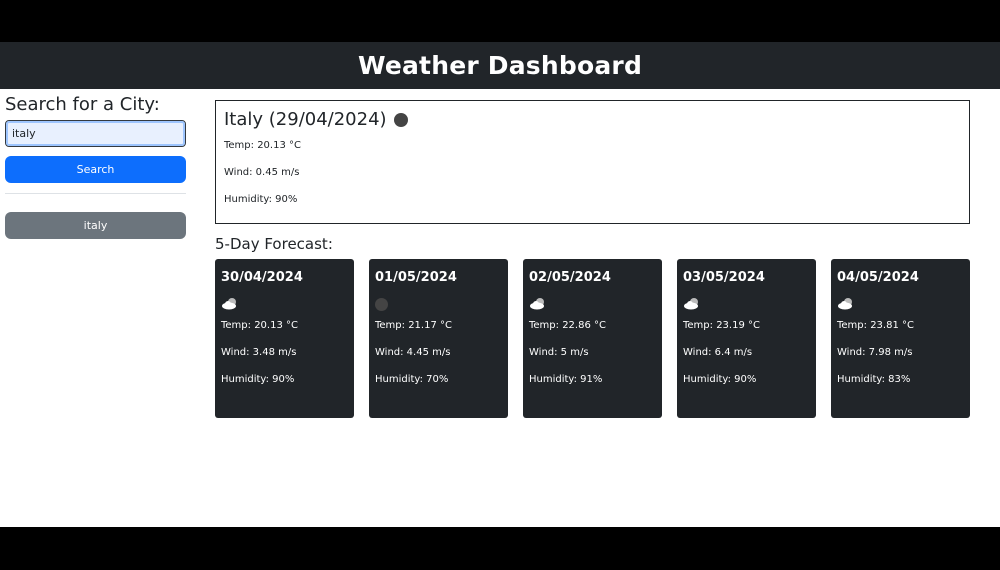 This screenshot has width=1000, height=570. Describe the element at coordinates (718, 352) in the screenshot. I see `forecast-wind: Wind: 6.4 m/s` at that location.